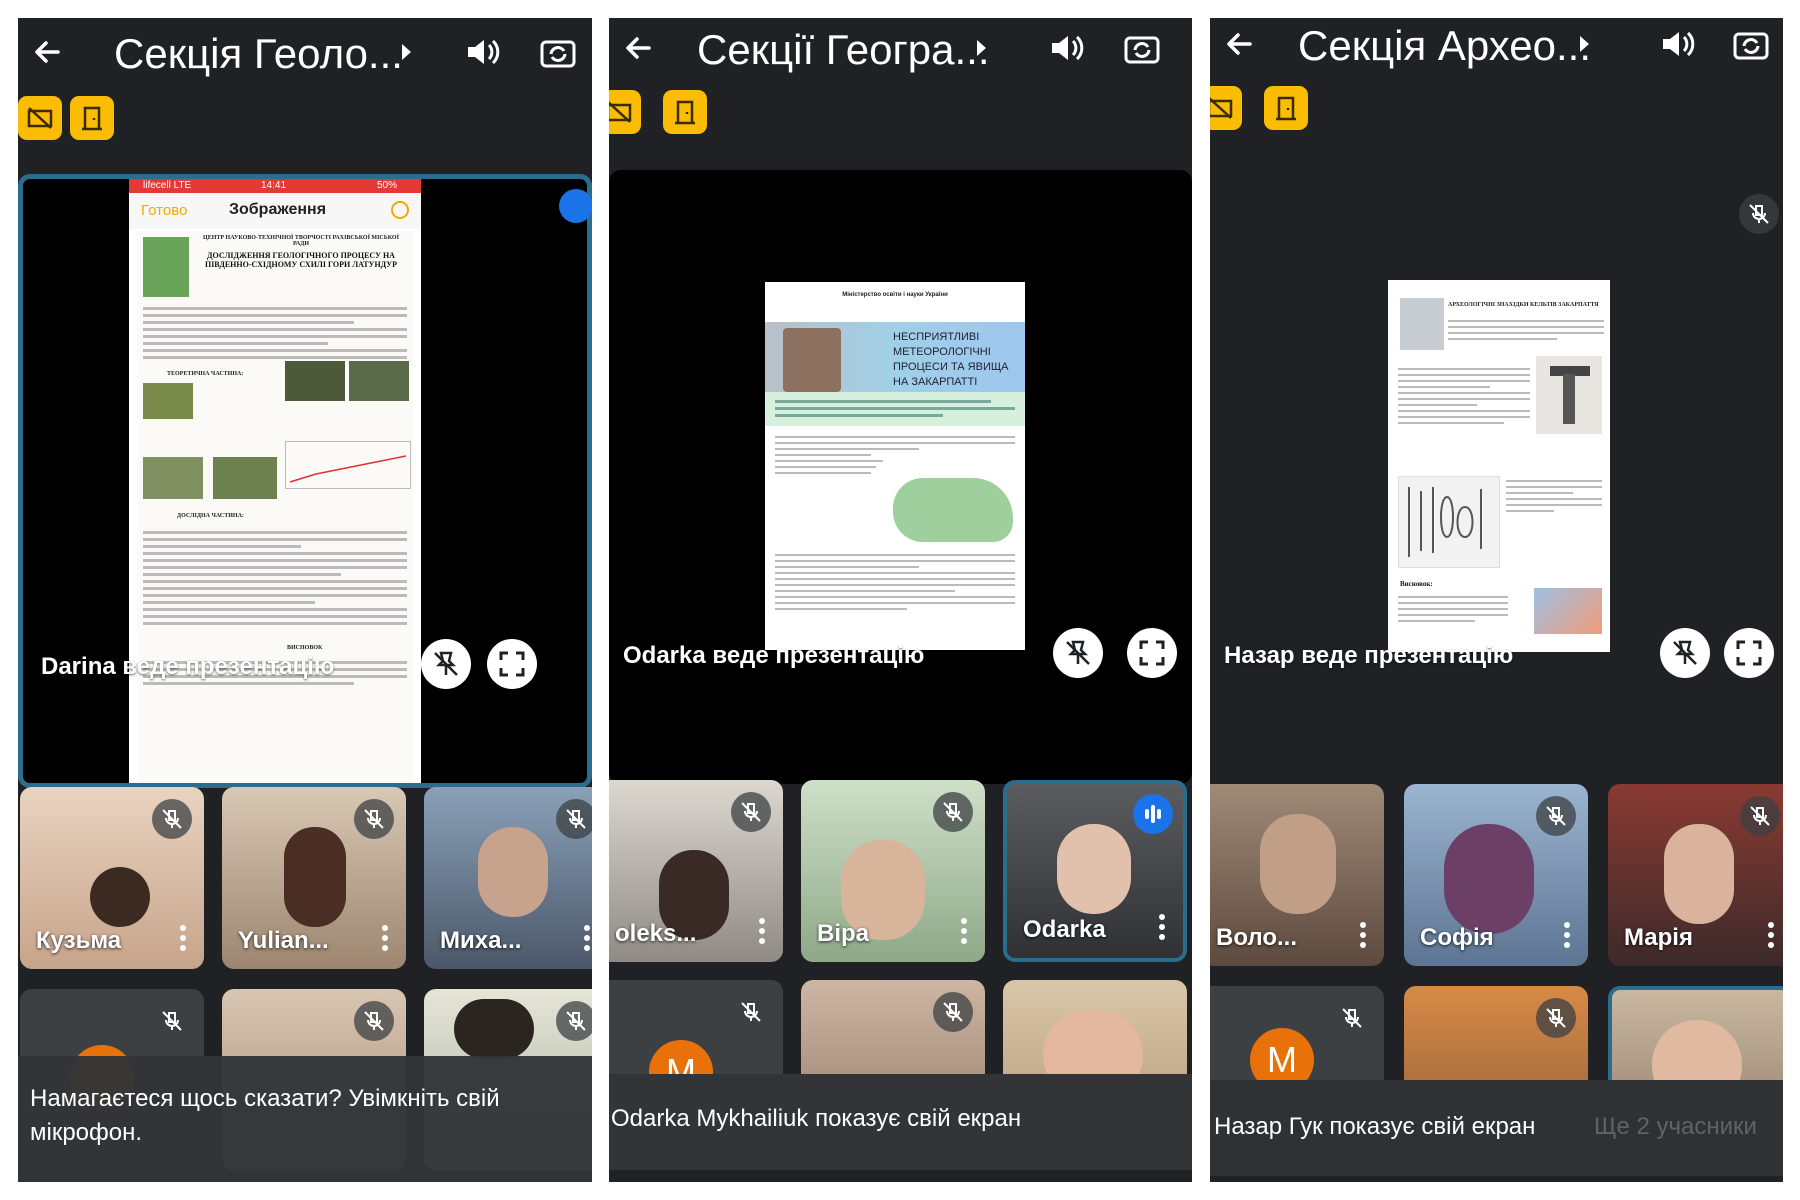 Image resolution: width=1800 pixels, height=1200 pixels. I want to click on video-off-icon, so click(40, 118).